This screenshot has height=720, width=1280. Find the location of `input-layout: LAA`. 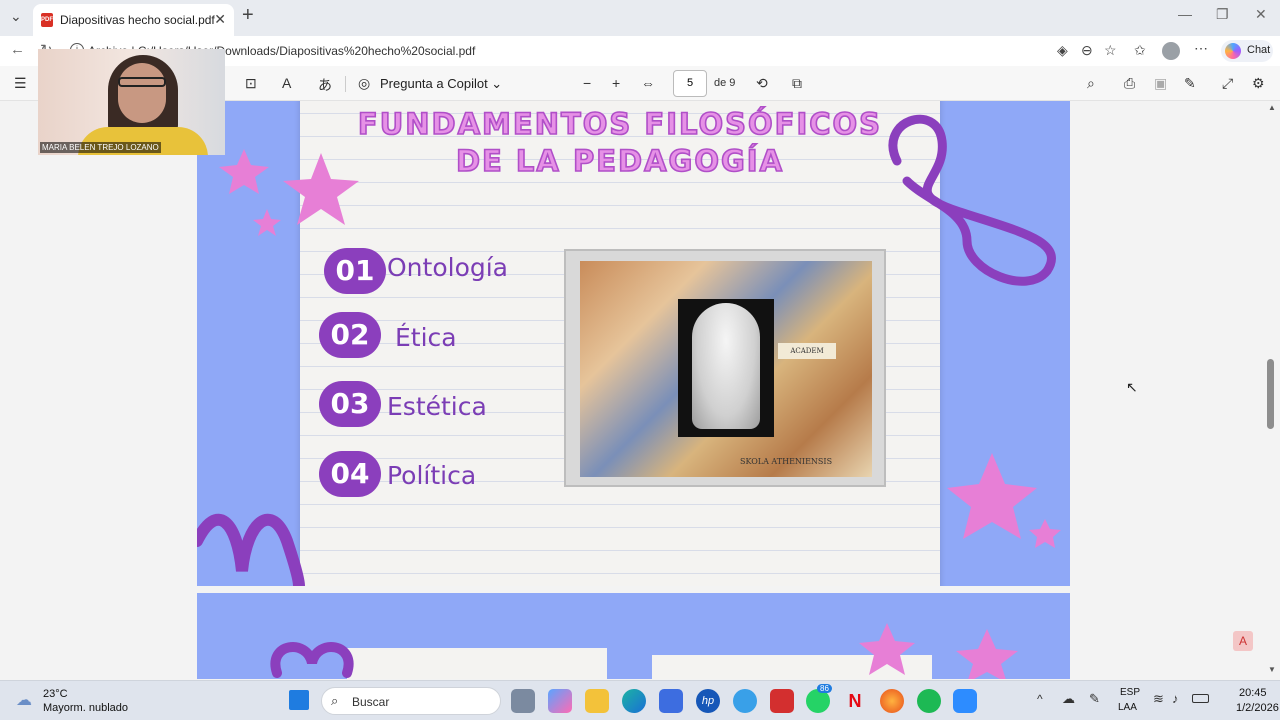

input-layout: LAA is located at coordinates (1127, 707).